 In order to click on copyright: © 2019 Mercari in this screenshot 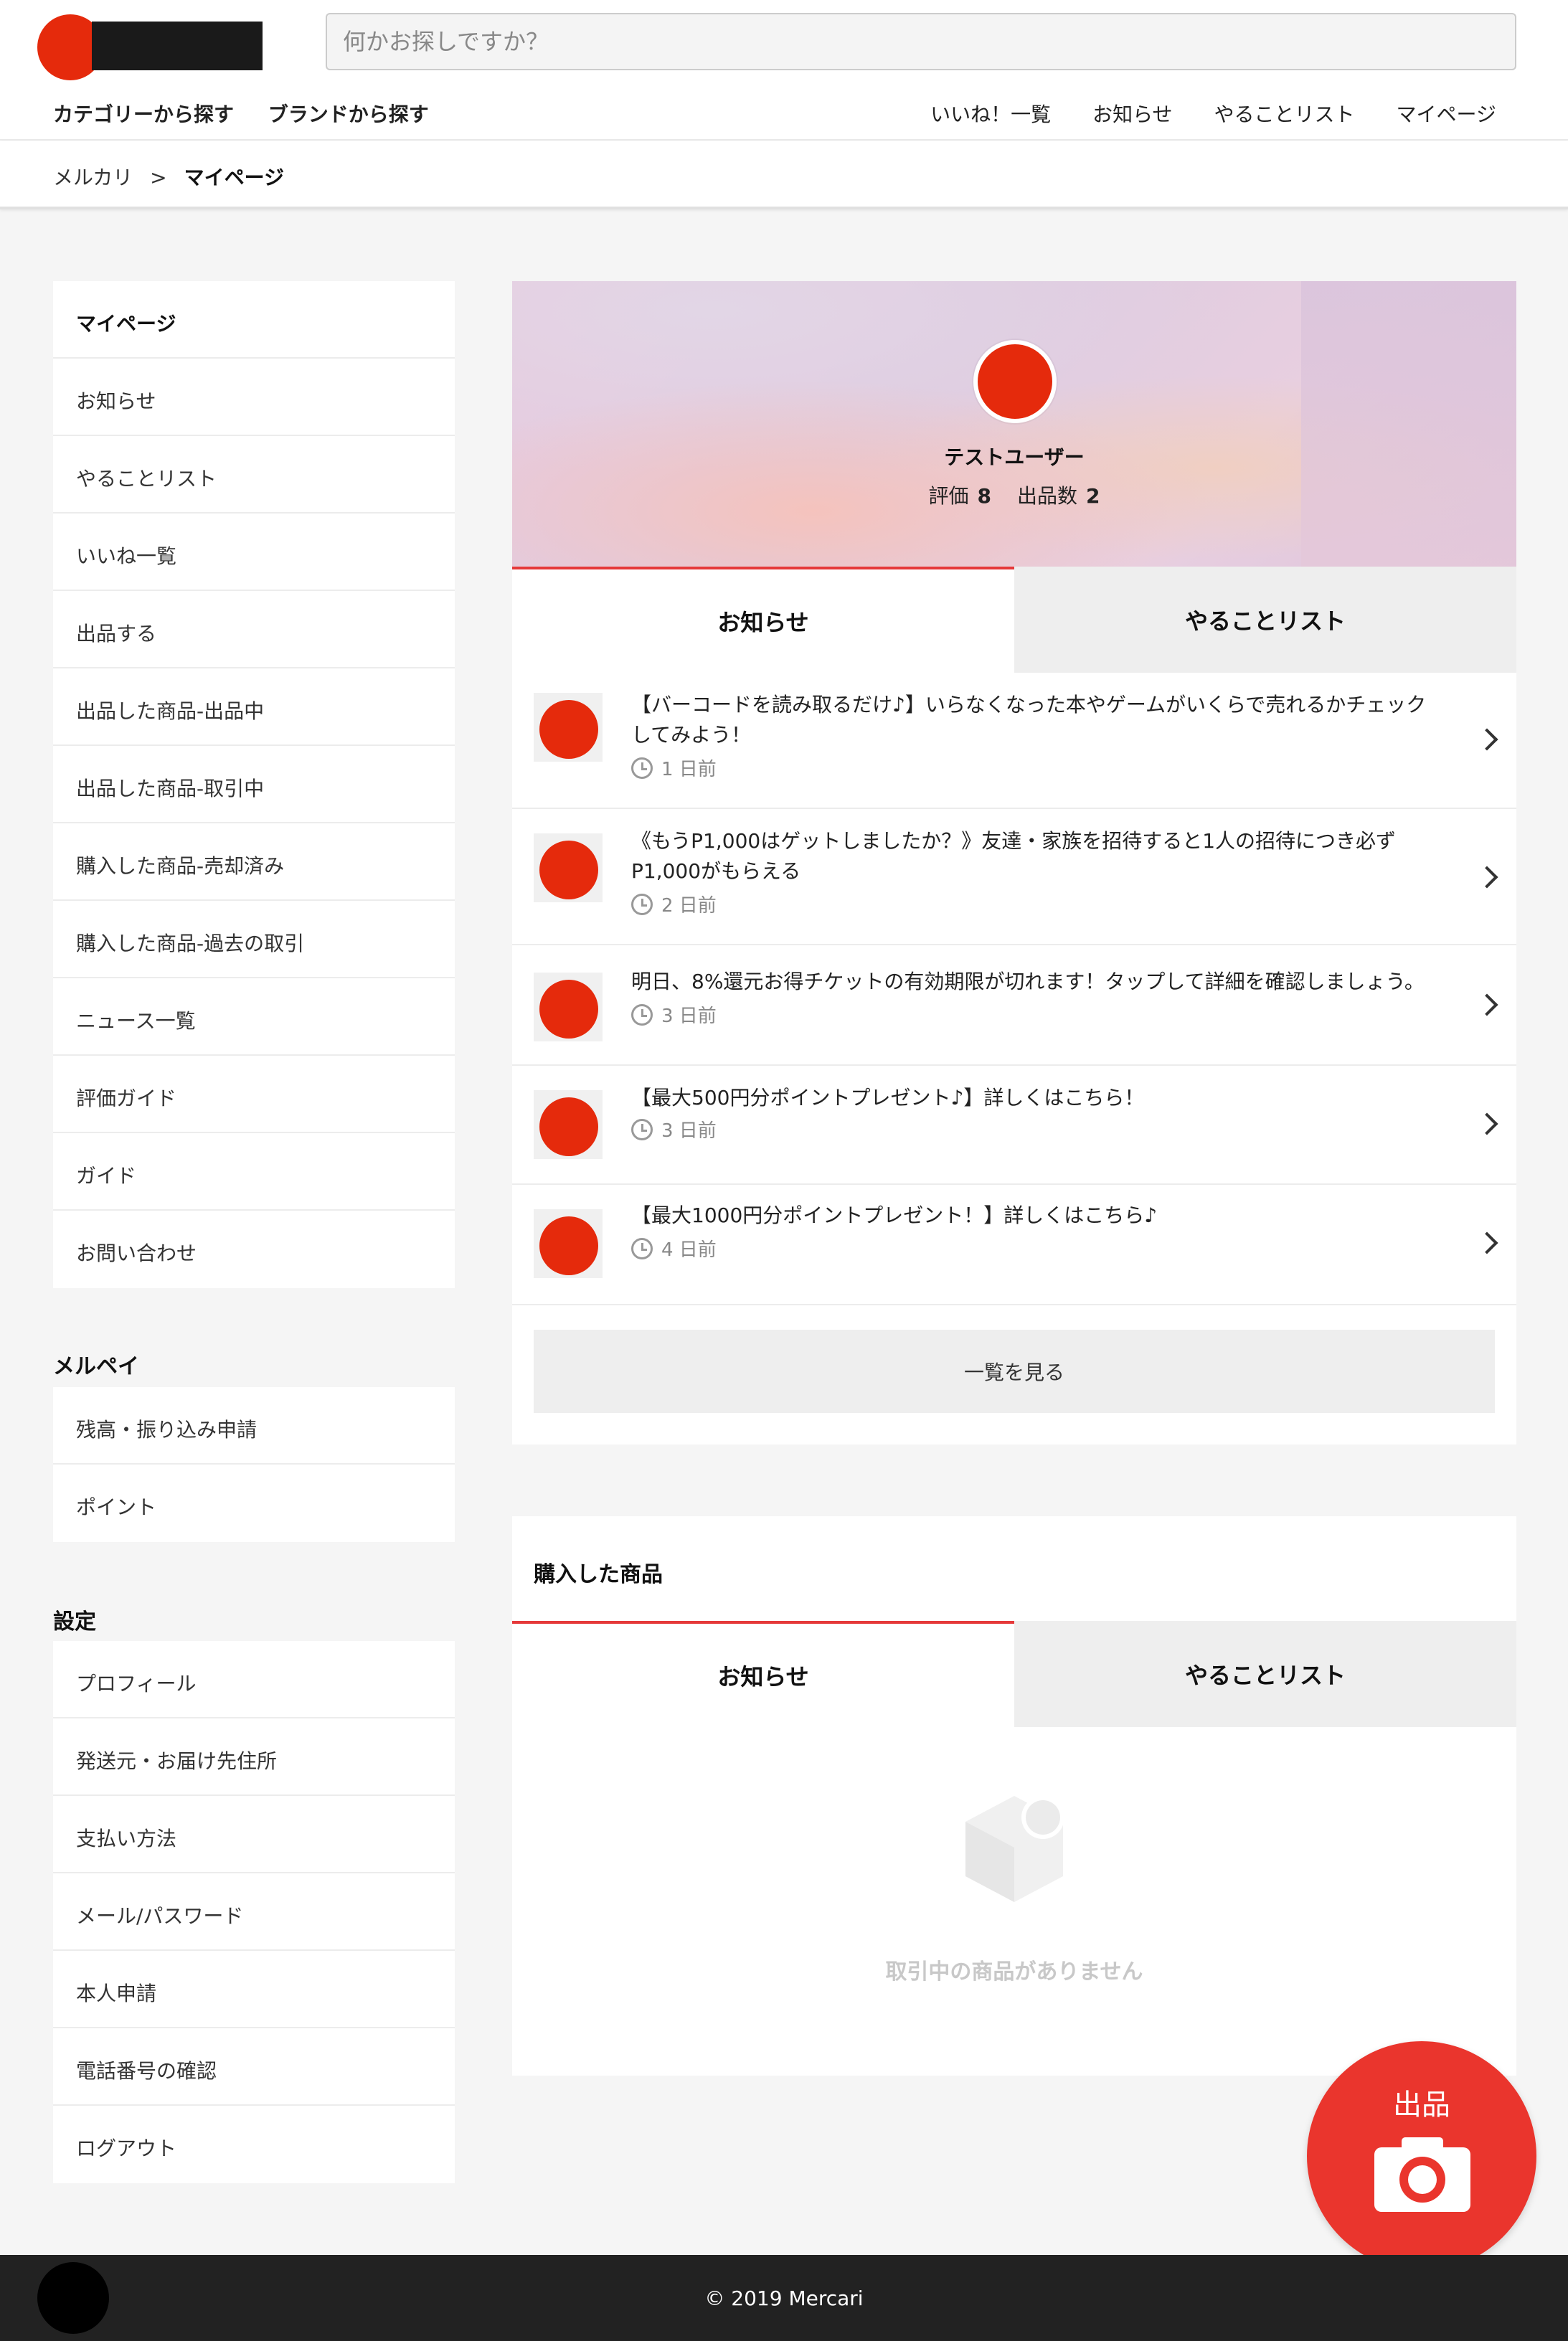, I will do `click(784, 2298)`.